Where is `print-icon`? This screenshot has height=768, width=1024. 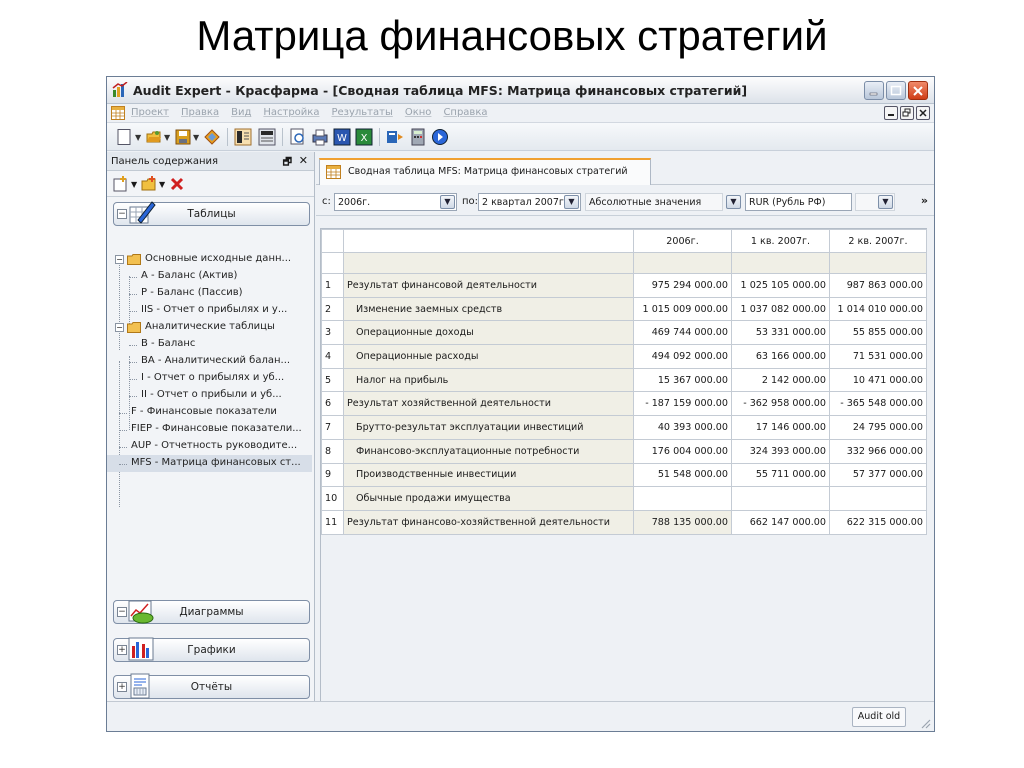
print-icon is located at coordinates (320, 137).